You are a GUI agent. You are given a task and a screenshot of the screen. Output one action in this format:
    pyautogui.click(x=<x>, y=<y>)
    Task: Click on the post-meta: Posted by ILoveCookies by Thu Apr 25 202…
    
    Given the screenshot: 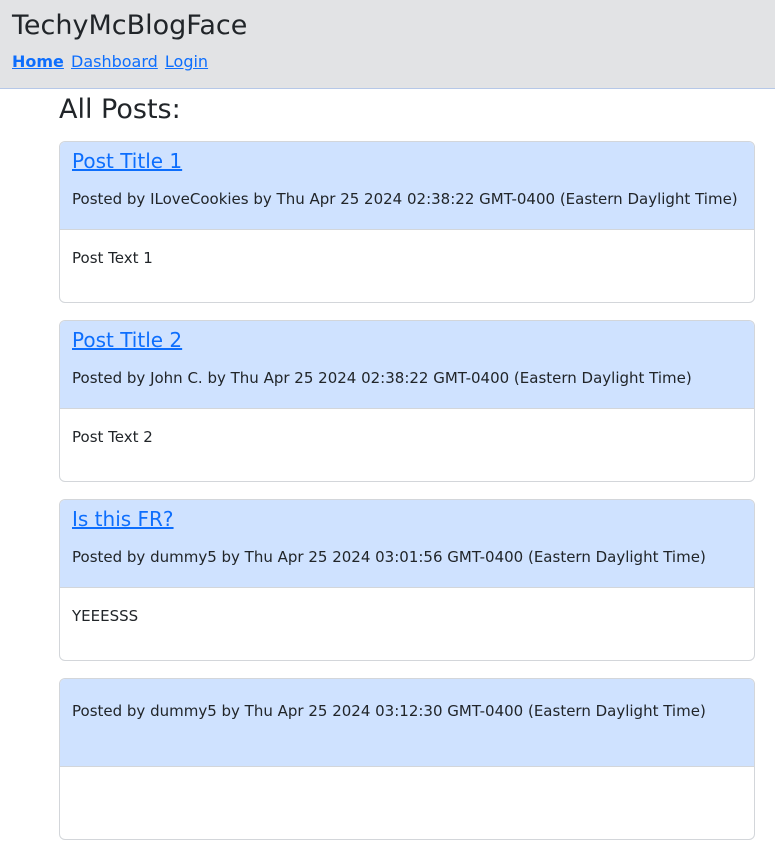 What is the action you would take?
    pyautogui.click(x=405, y=199)
    